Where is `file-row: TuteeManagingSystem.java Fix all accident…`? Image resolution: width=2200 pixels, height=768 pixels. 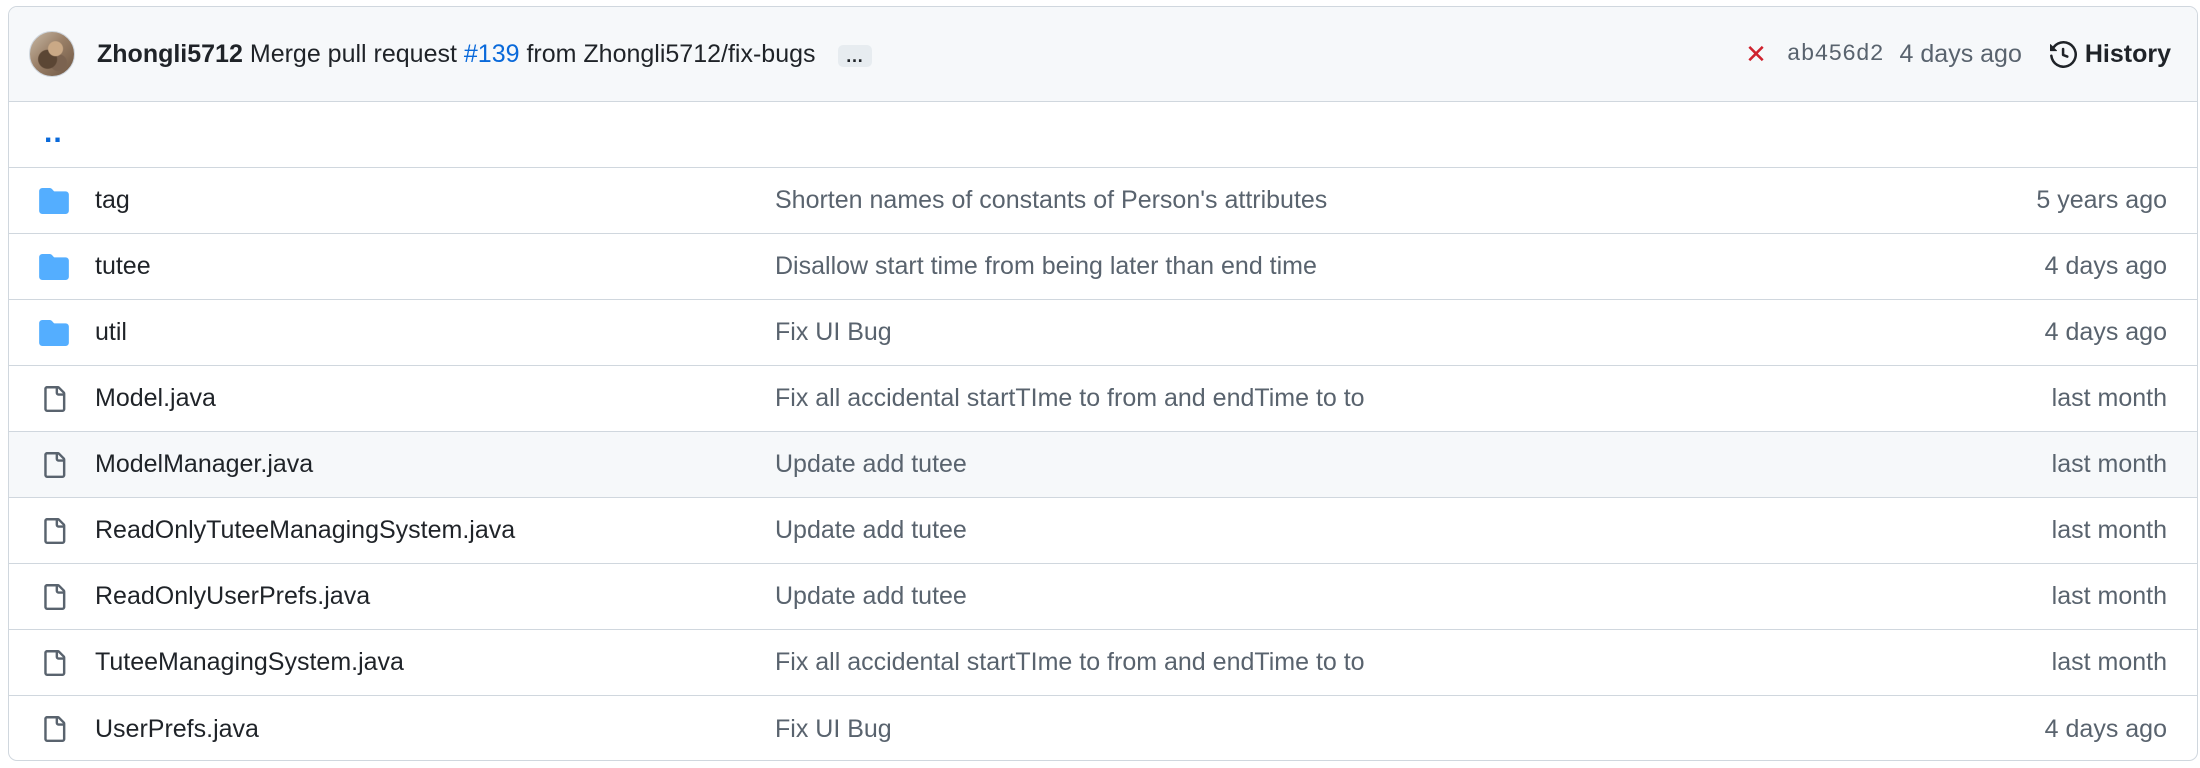 file-row: TuteeManagingSystem.java Fix all accident… is located at coordinates (1103, 663).